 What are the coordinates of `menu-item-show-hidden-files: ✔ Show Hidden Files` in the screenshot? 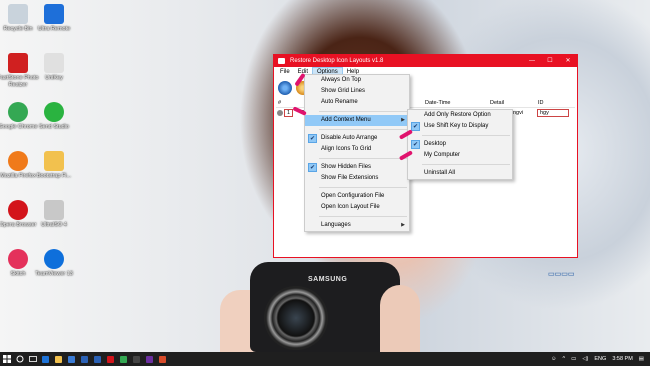 It's located at (357, 167).